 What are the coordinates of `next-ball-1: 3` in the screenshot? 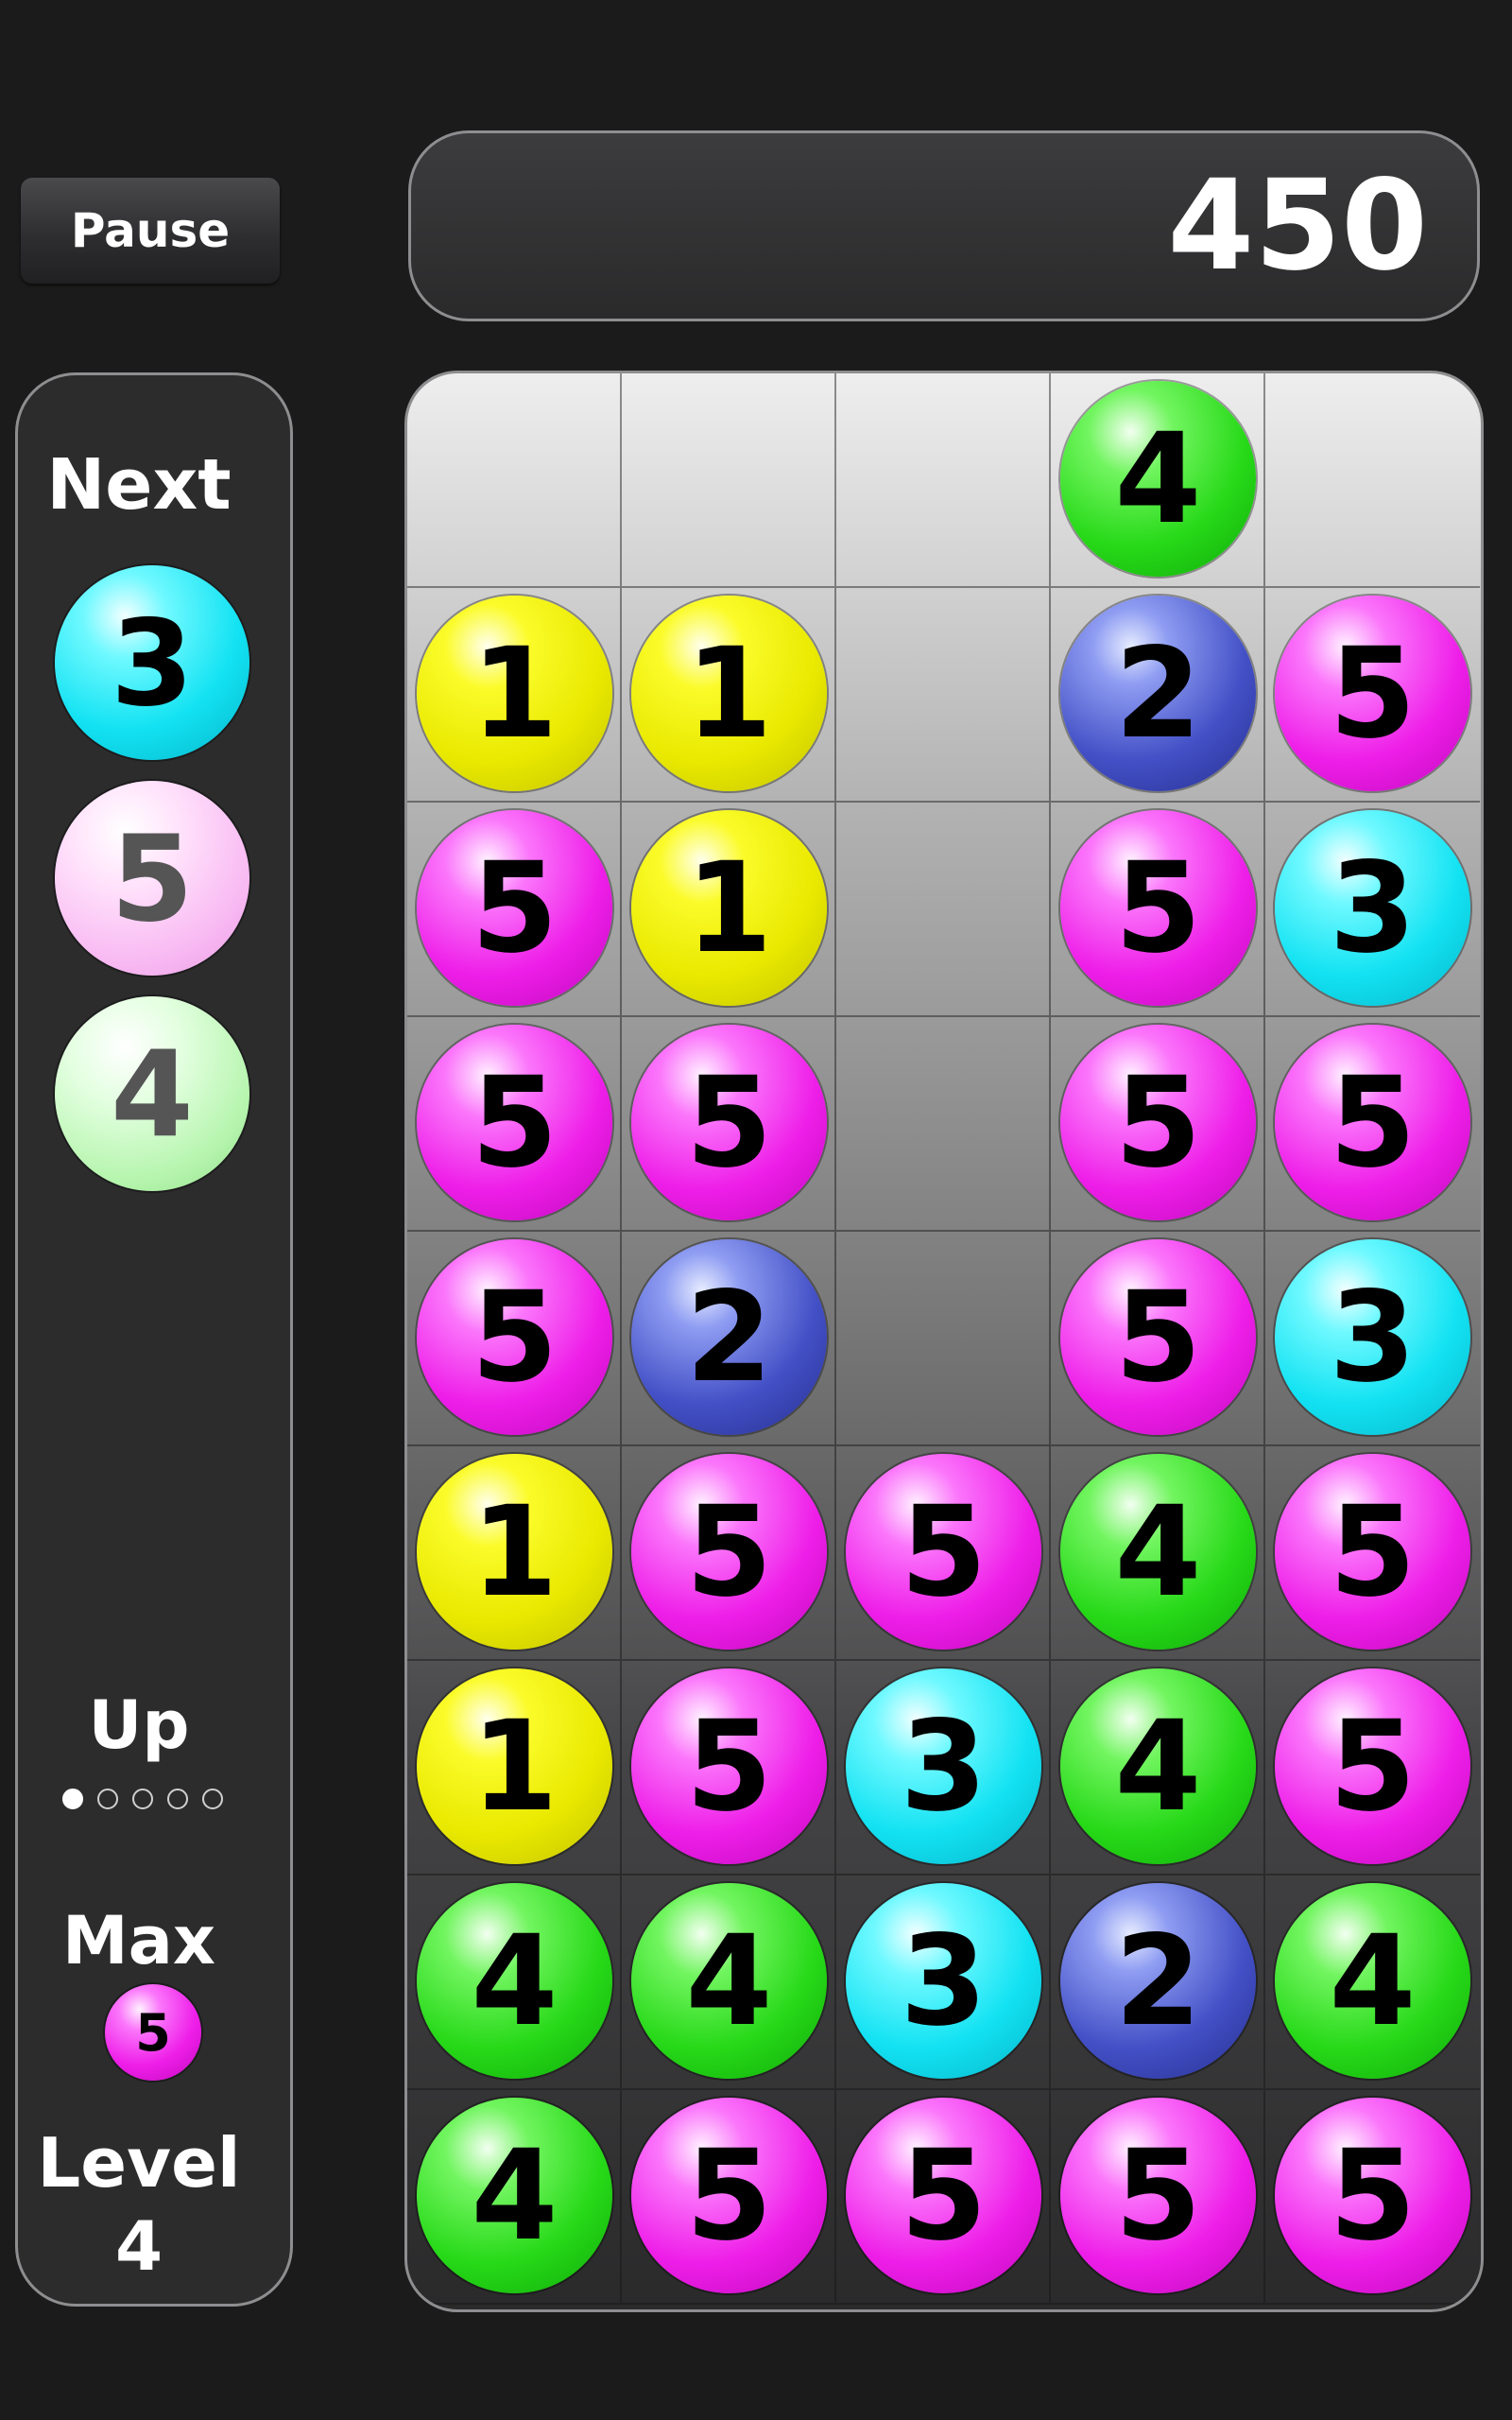 It's located at (152, 662).